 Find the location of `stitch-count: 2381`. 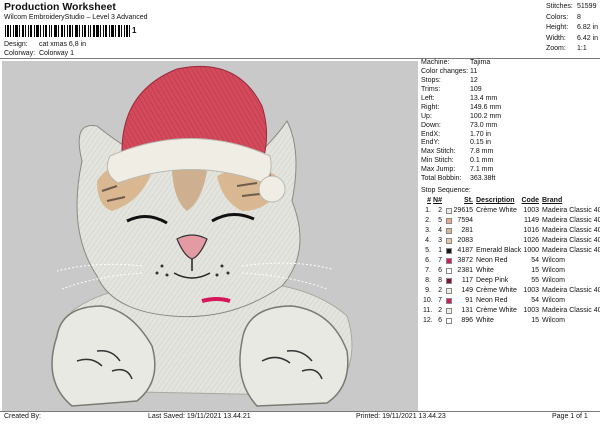

stitch-count: 2381 is located at coordinates (465, 270).